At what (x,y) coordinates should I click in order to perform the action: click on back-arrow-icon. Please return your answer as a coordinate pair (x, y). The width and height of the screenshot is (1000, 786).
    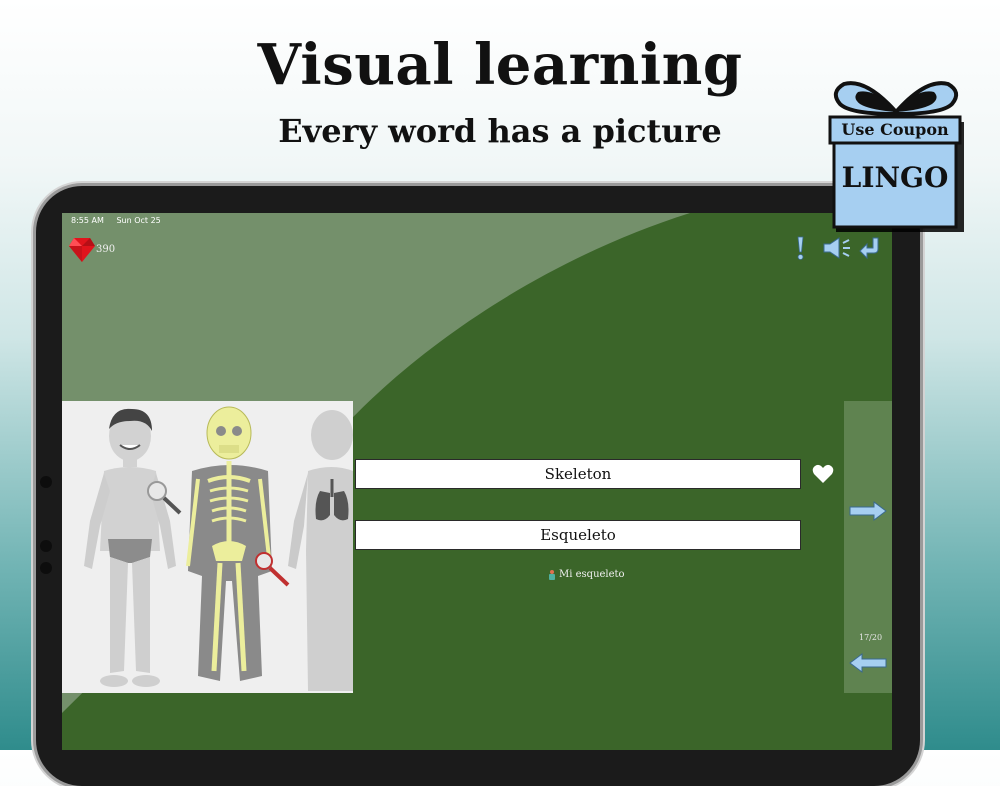
    Looking at the image, I should click on (871, 248).